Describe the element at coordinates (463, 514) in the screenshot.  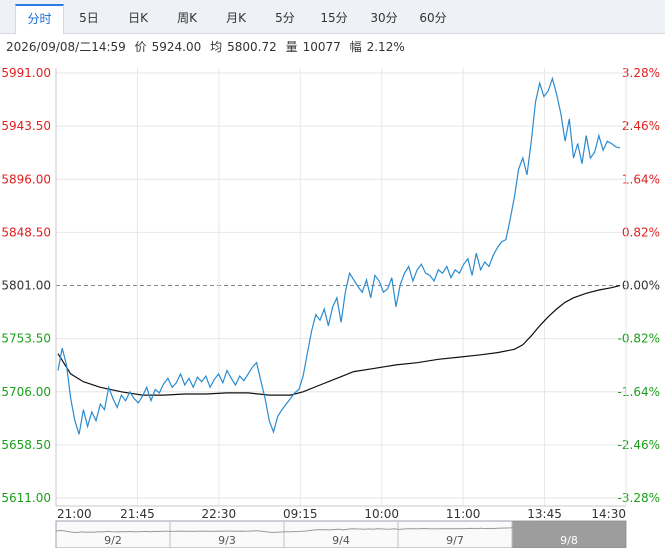
I see `x-tick-label: 11:00` at that location.